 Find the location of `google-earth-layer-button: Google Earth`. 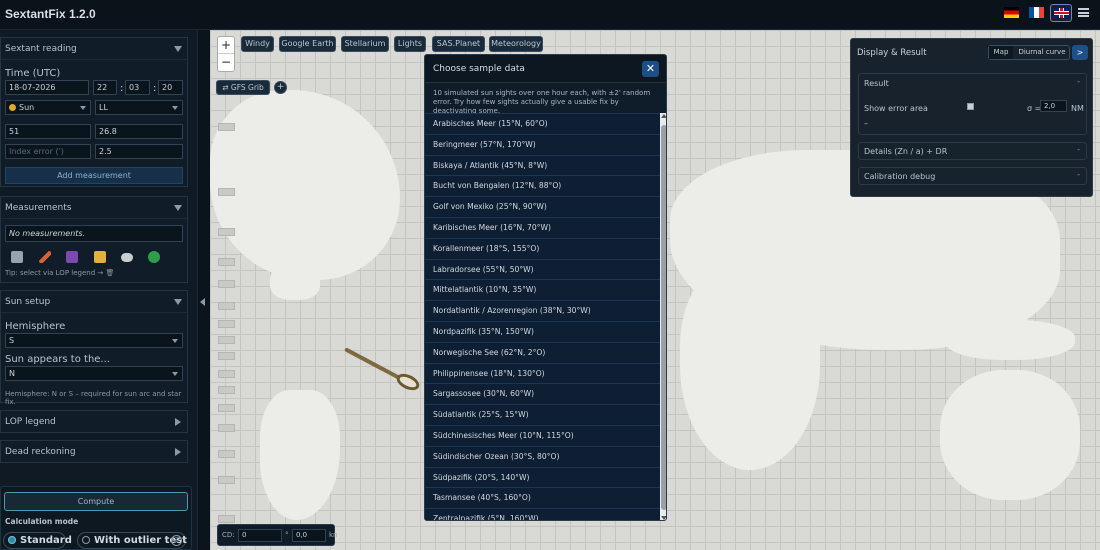

google-earth-layer-button: Google Earth is located at coordinates (307, 44).